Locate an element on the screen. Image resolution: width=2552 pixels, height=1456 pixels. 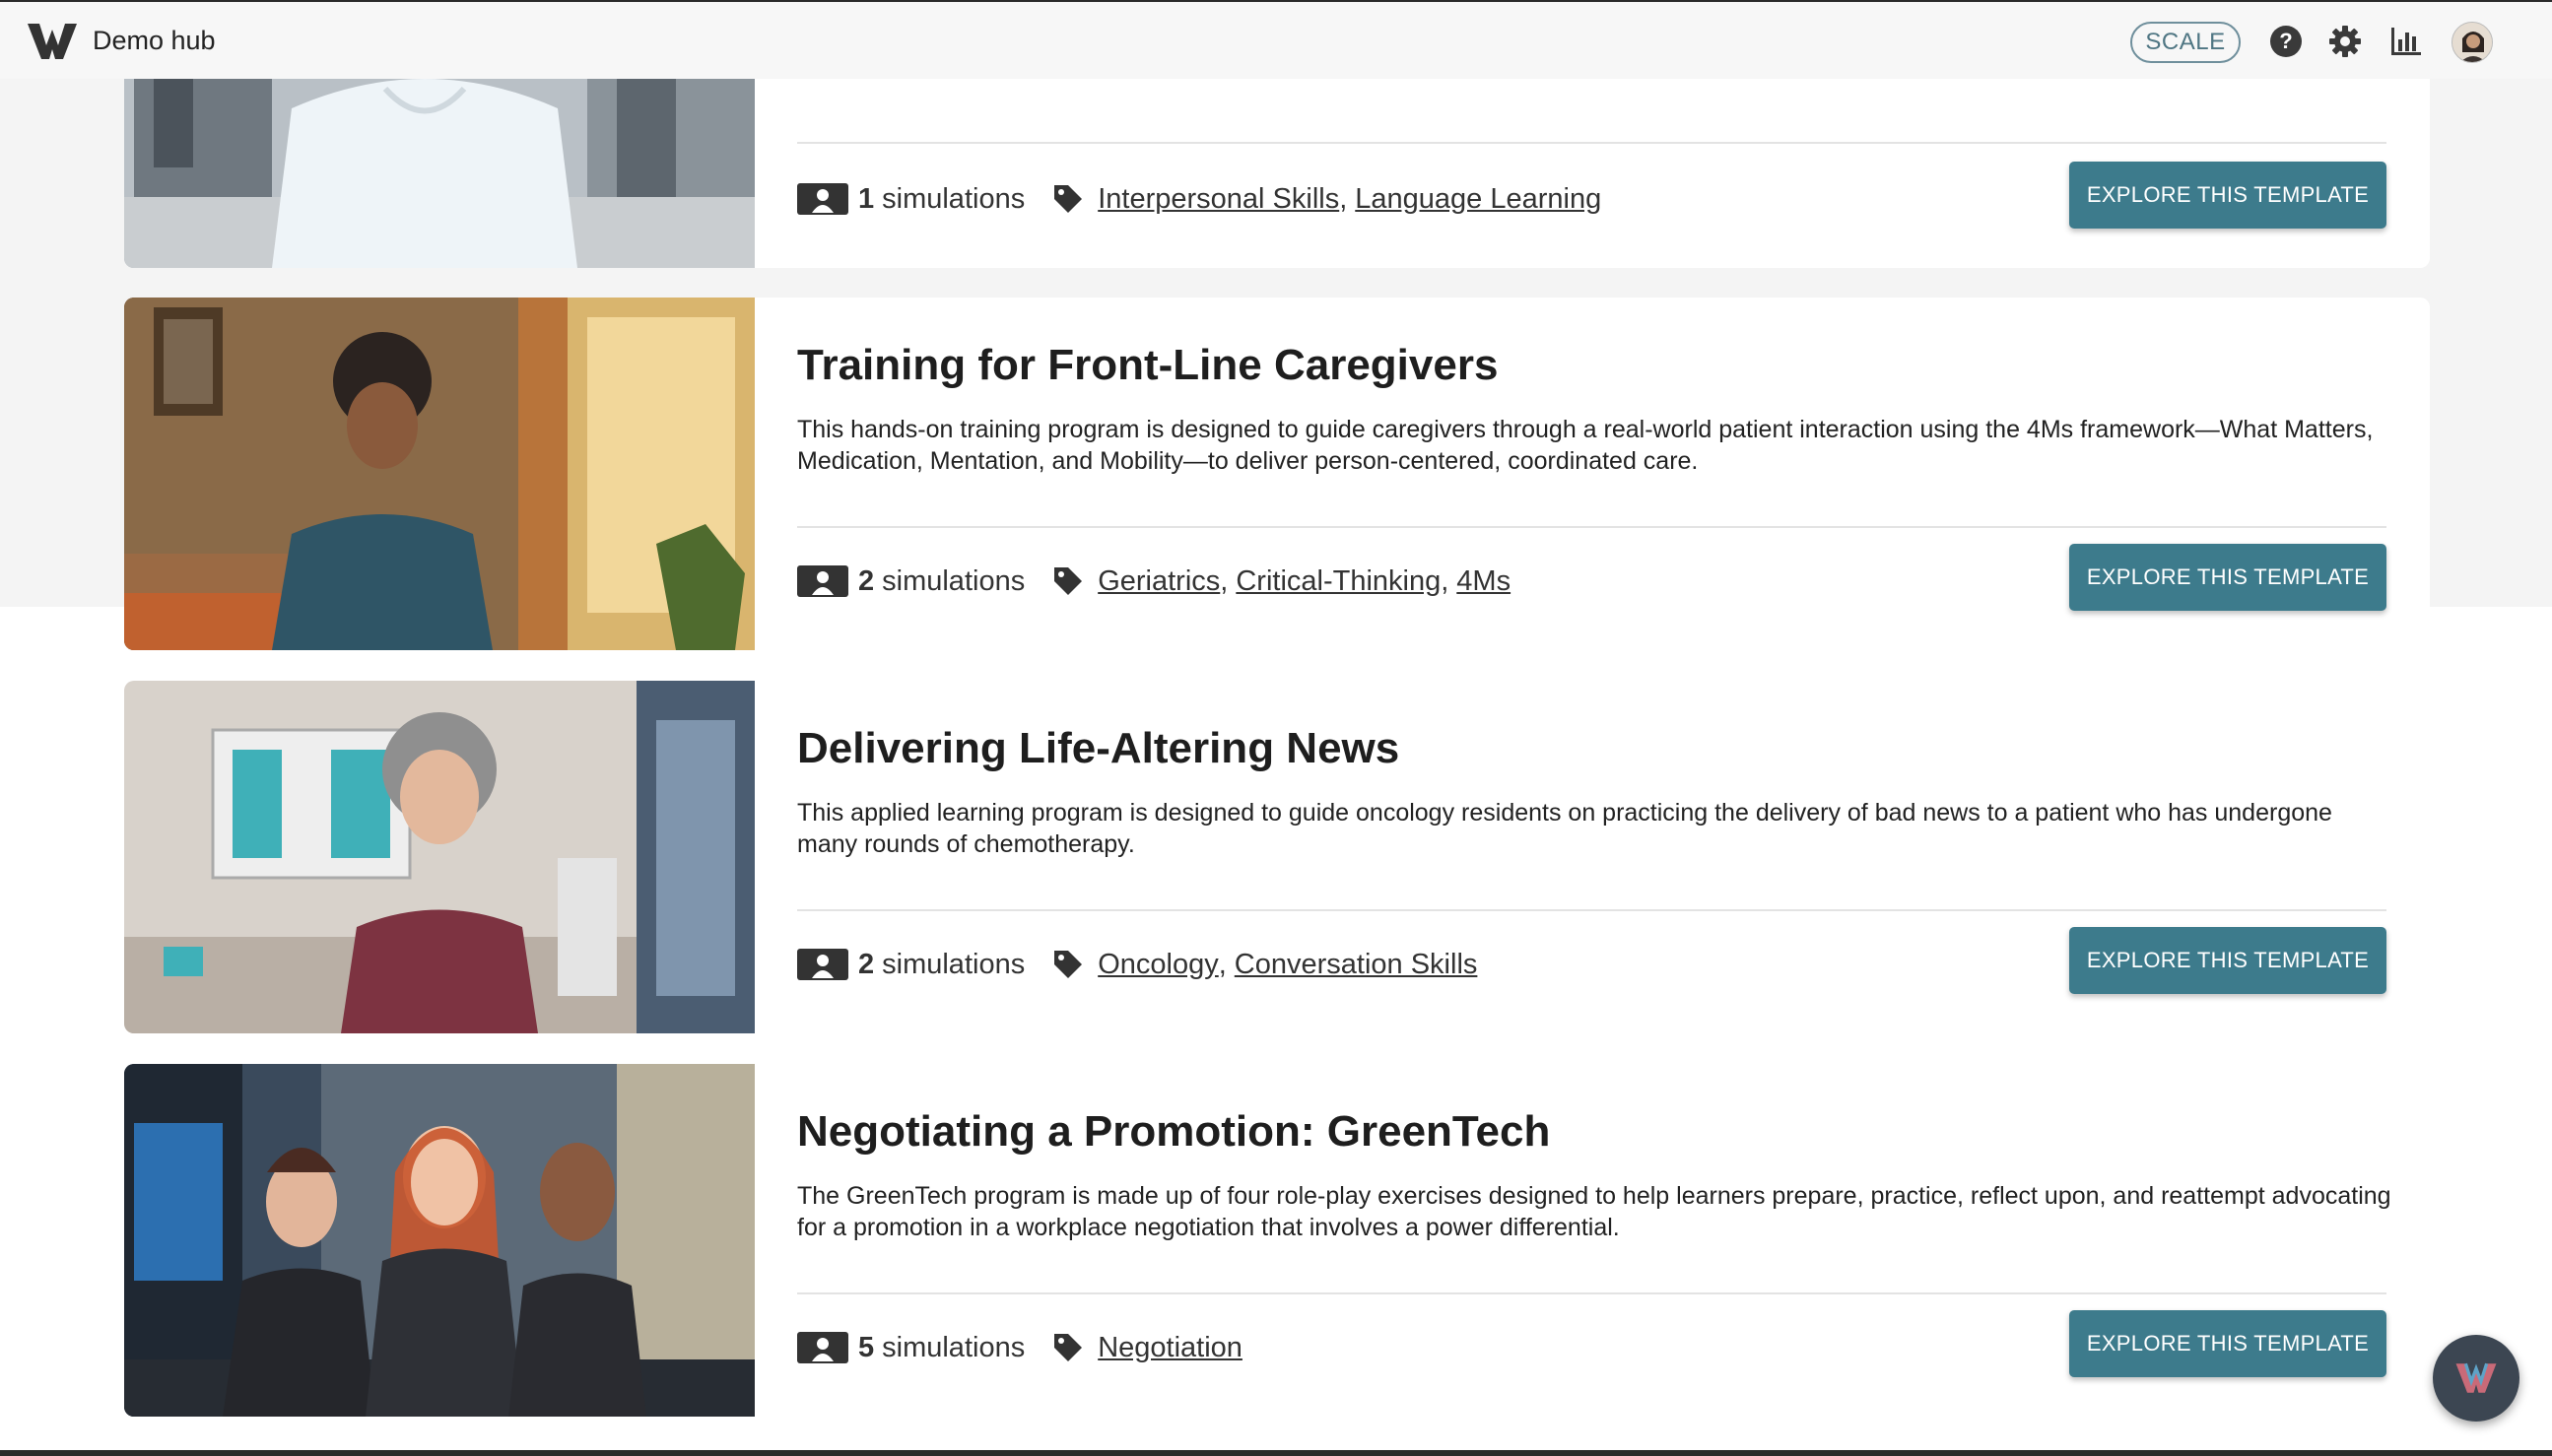
bar-chart-icon is located at coordinates (2406, 41).